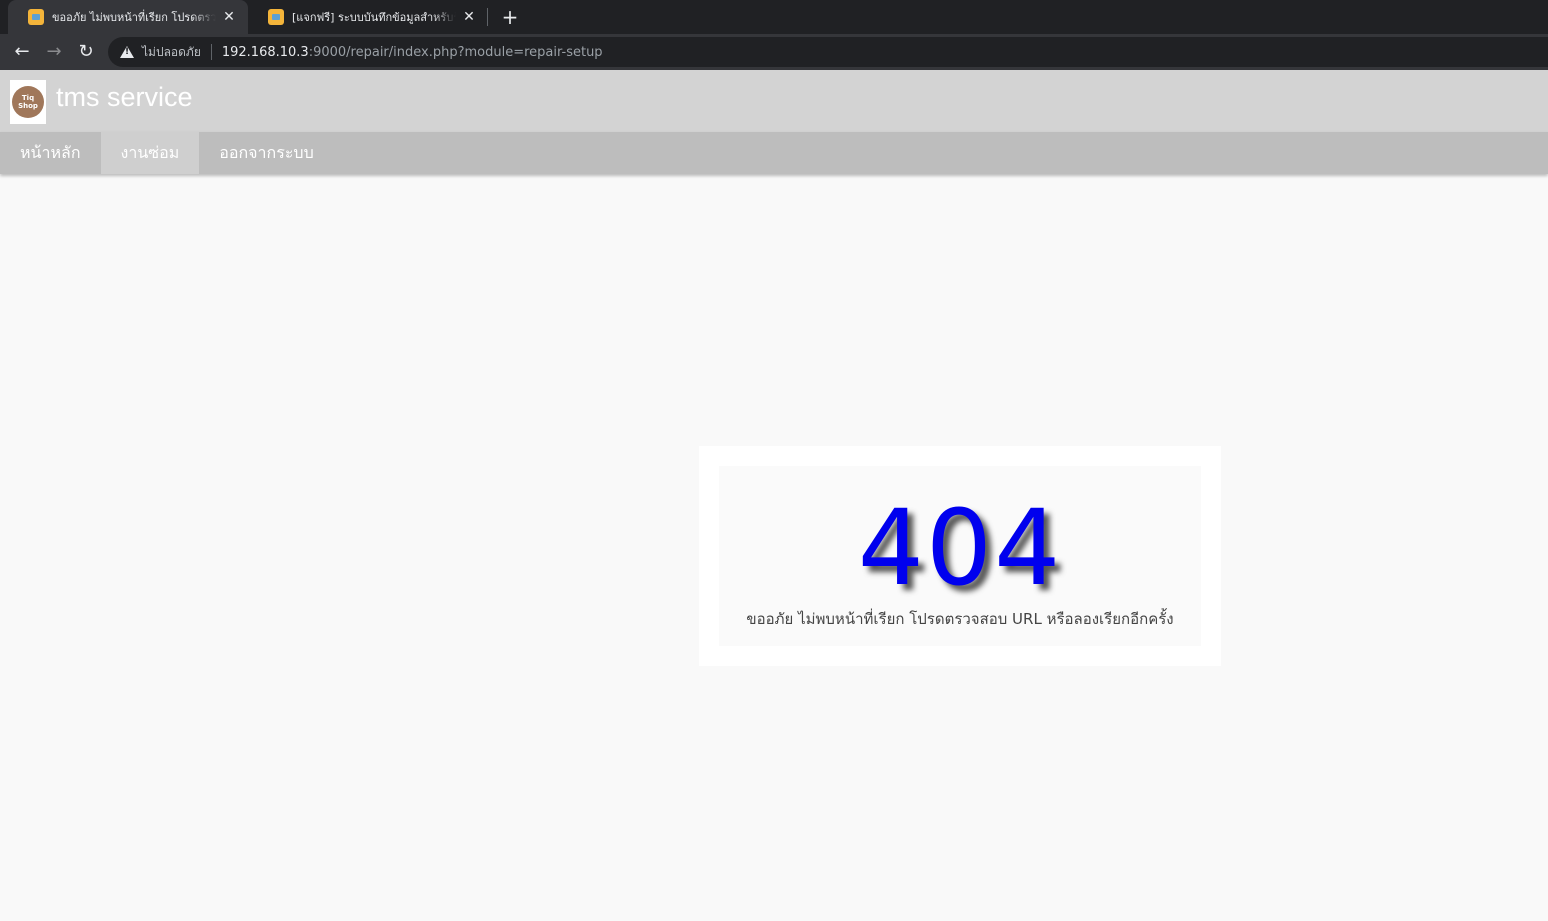  I want to click on tab-title: ขออภัย ไม่พบหน้าที่เรียก โปรดตรวจสอบ URL, so click(134, 17).